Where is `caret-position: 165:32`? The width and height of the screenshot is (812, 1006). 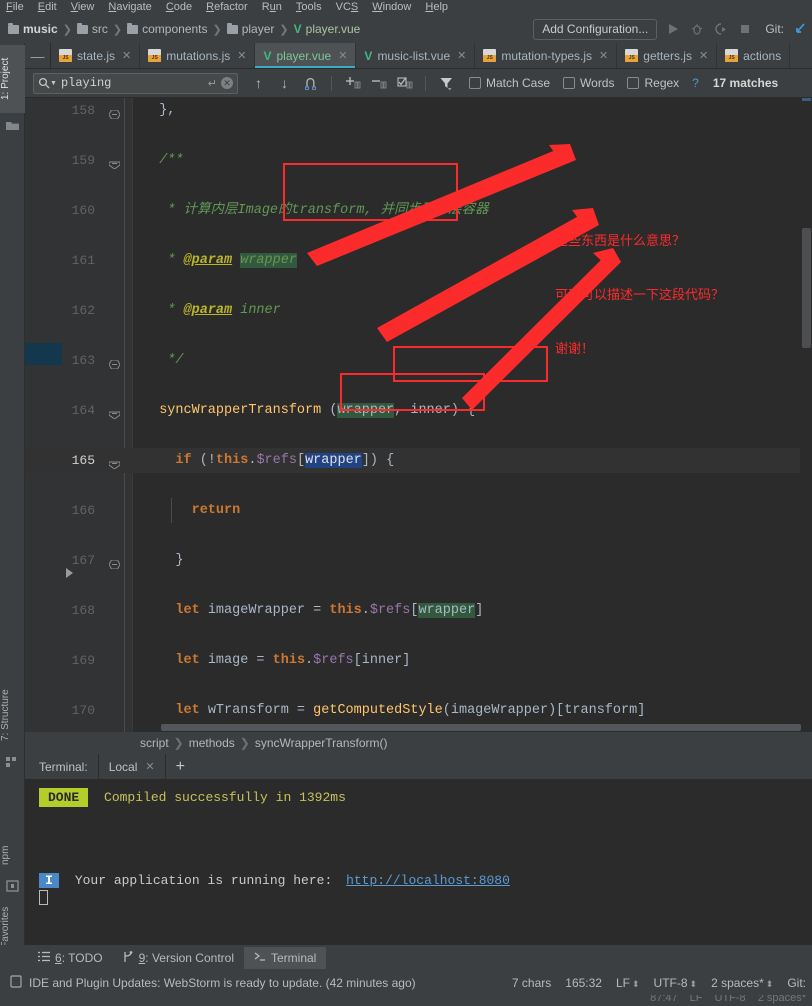 caret-position: 165:32 is located at coordinates (583, 983).